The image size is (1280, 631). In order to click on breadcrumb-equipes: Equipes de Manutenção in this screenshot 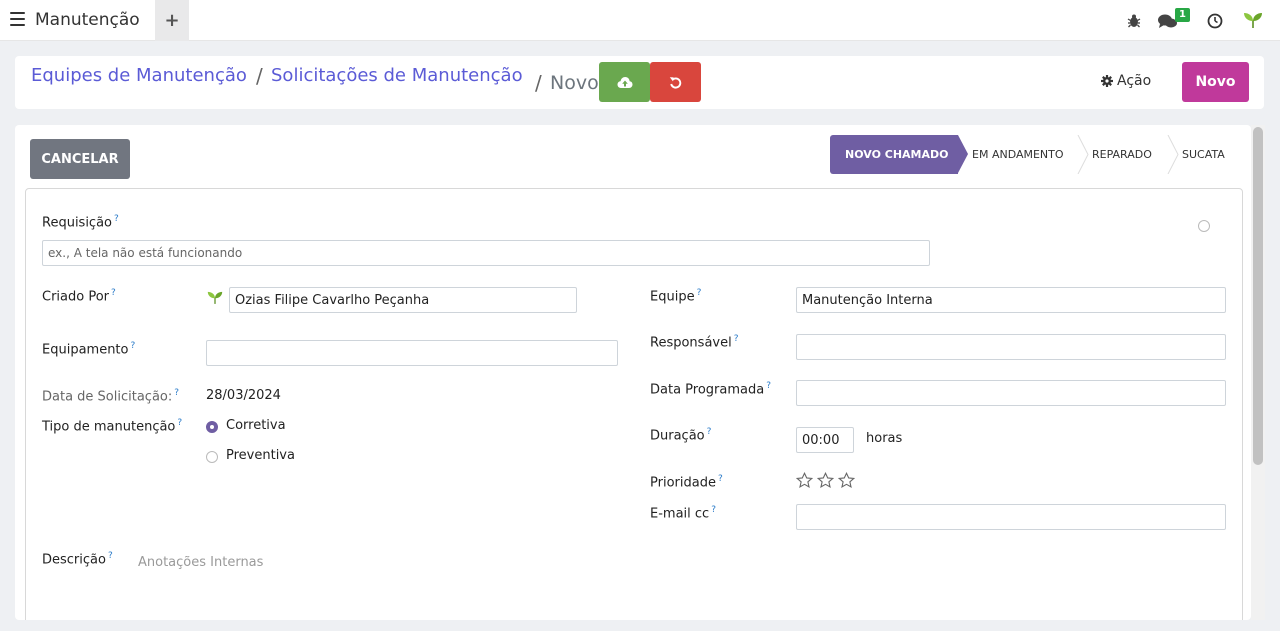, I will do `click(139, 75)`.